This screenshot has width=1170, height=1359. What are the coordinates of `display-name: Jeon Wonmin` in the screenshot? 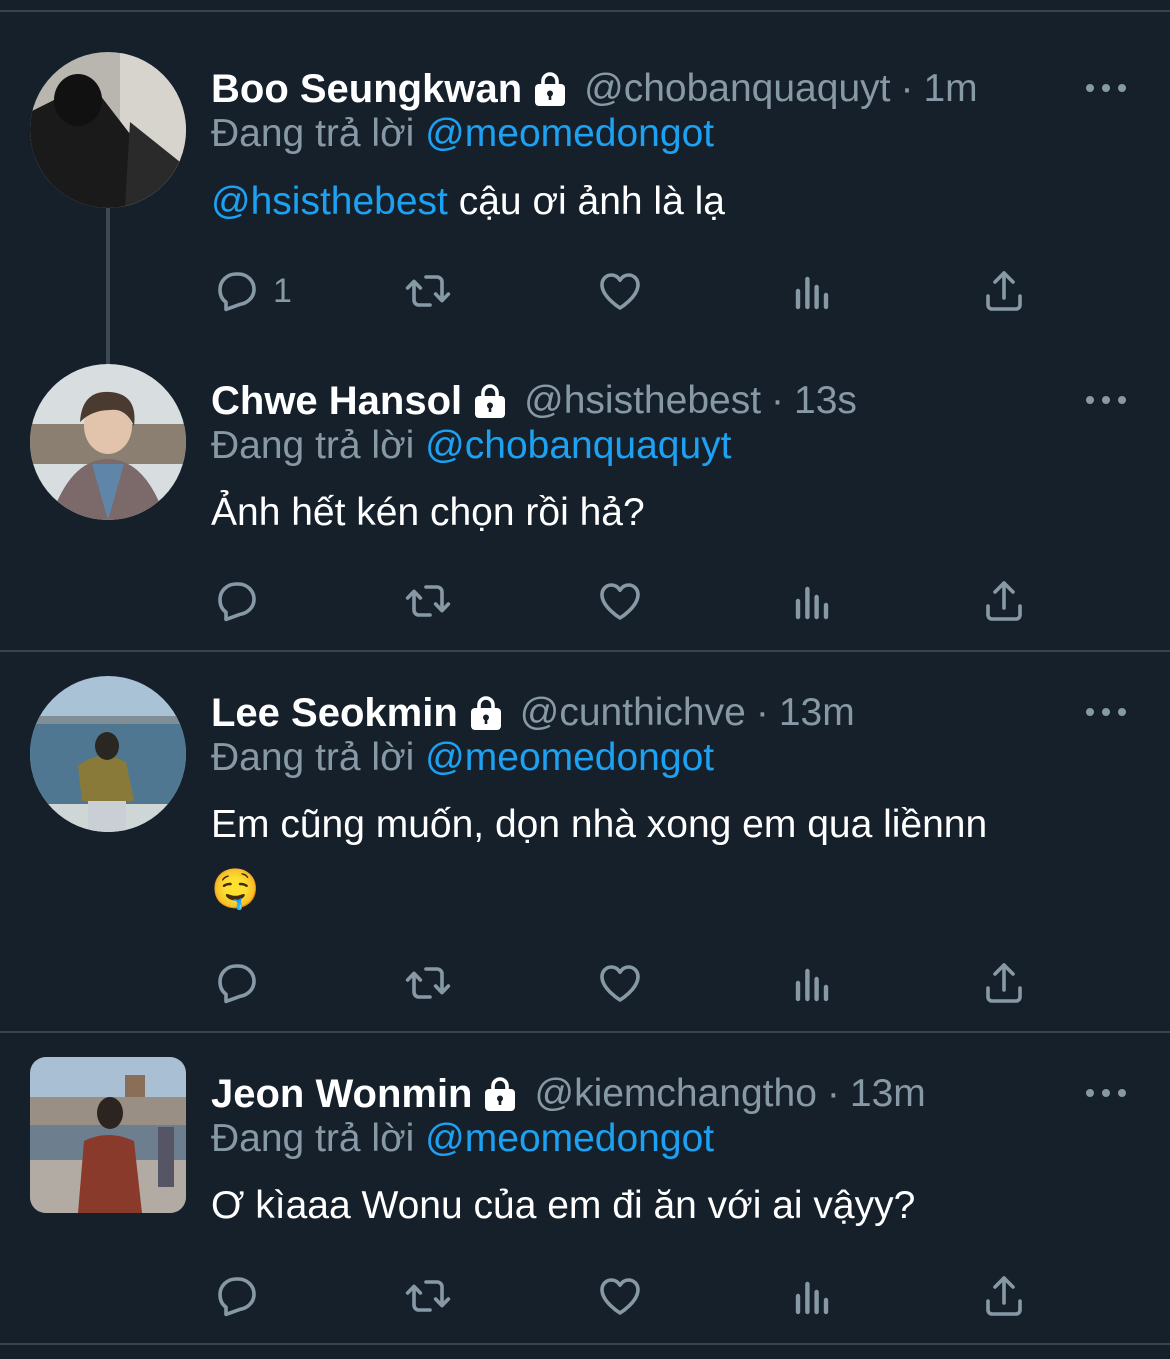 It's located at (341, 1094).